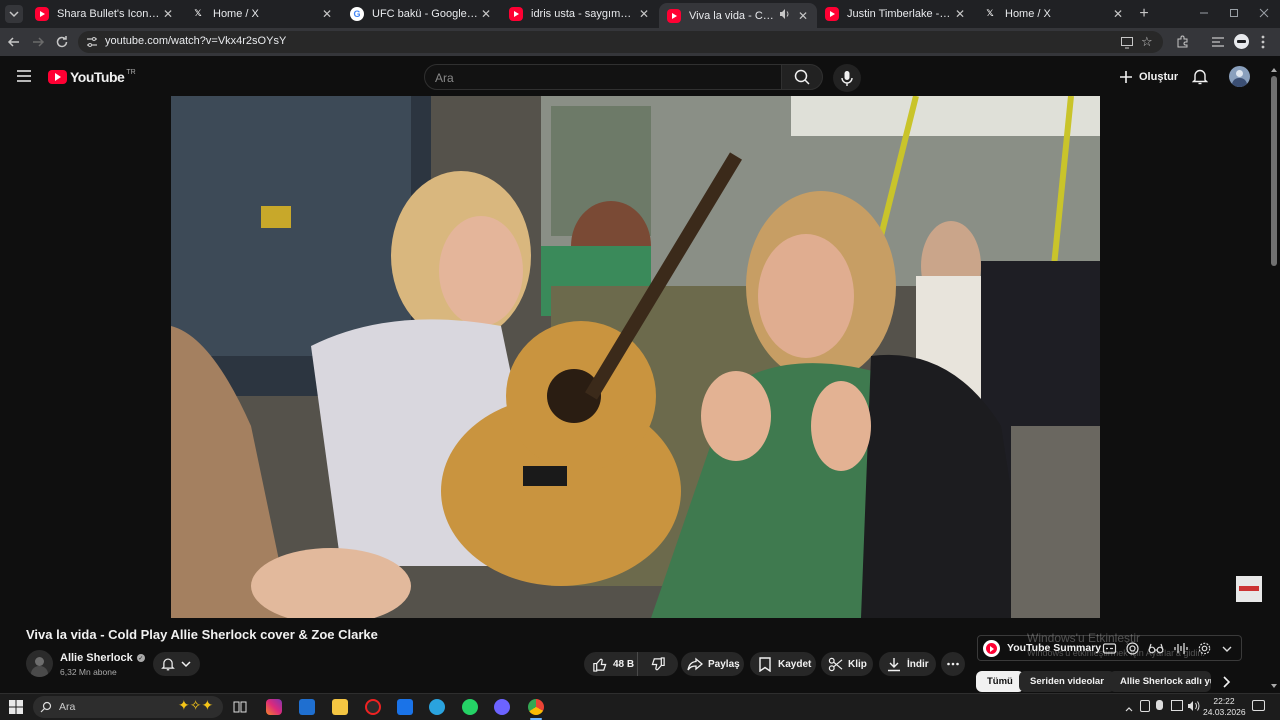 The height and width of the screenshot is (720, 1280). Describe the element at coordinates (1263, 44) in the screenshot. I see `browser-menu-button` at that location.